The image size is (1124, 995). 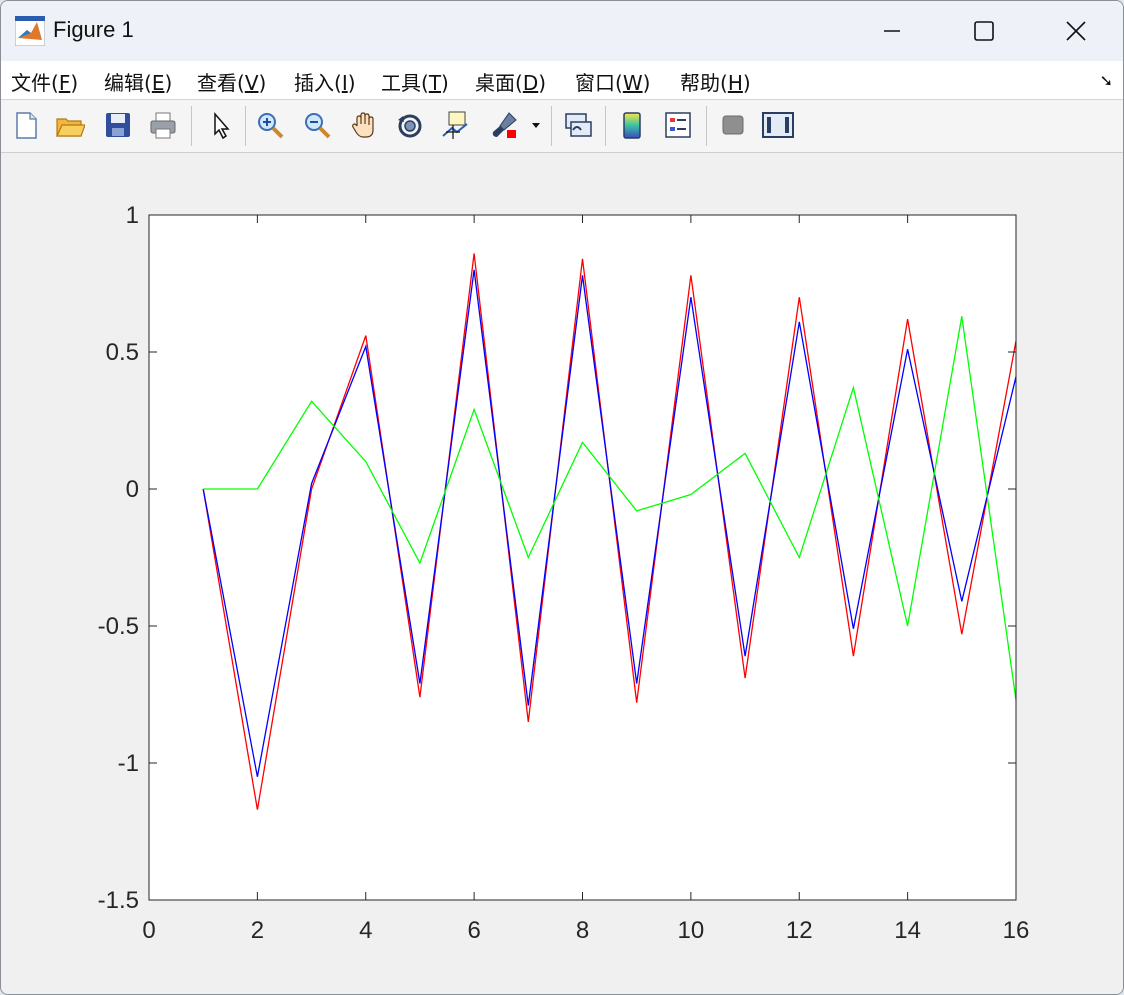 I want to click on minimize-button, so click(x=892, y=31).